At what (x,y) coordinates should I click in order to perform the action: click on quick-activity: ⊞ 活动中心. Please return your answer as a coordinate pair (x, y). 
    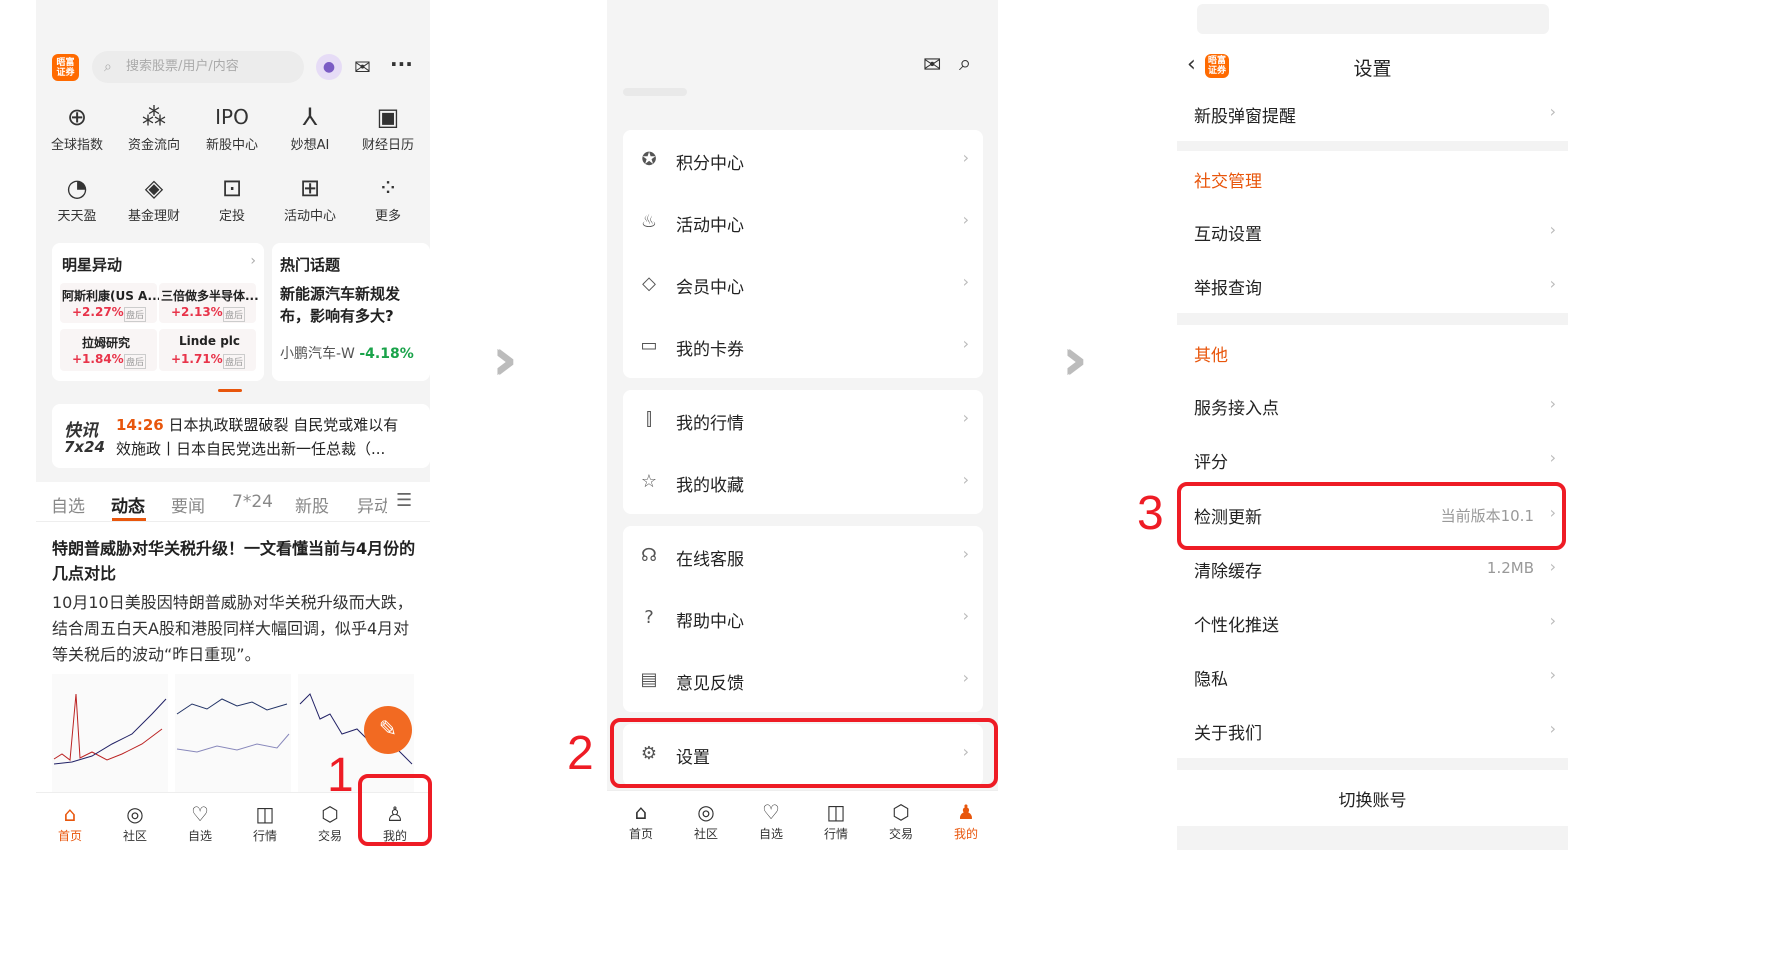
    Looking at the image, I should click on (310, 197).